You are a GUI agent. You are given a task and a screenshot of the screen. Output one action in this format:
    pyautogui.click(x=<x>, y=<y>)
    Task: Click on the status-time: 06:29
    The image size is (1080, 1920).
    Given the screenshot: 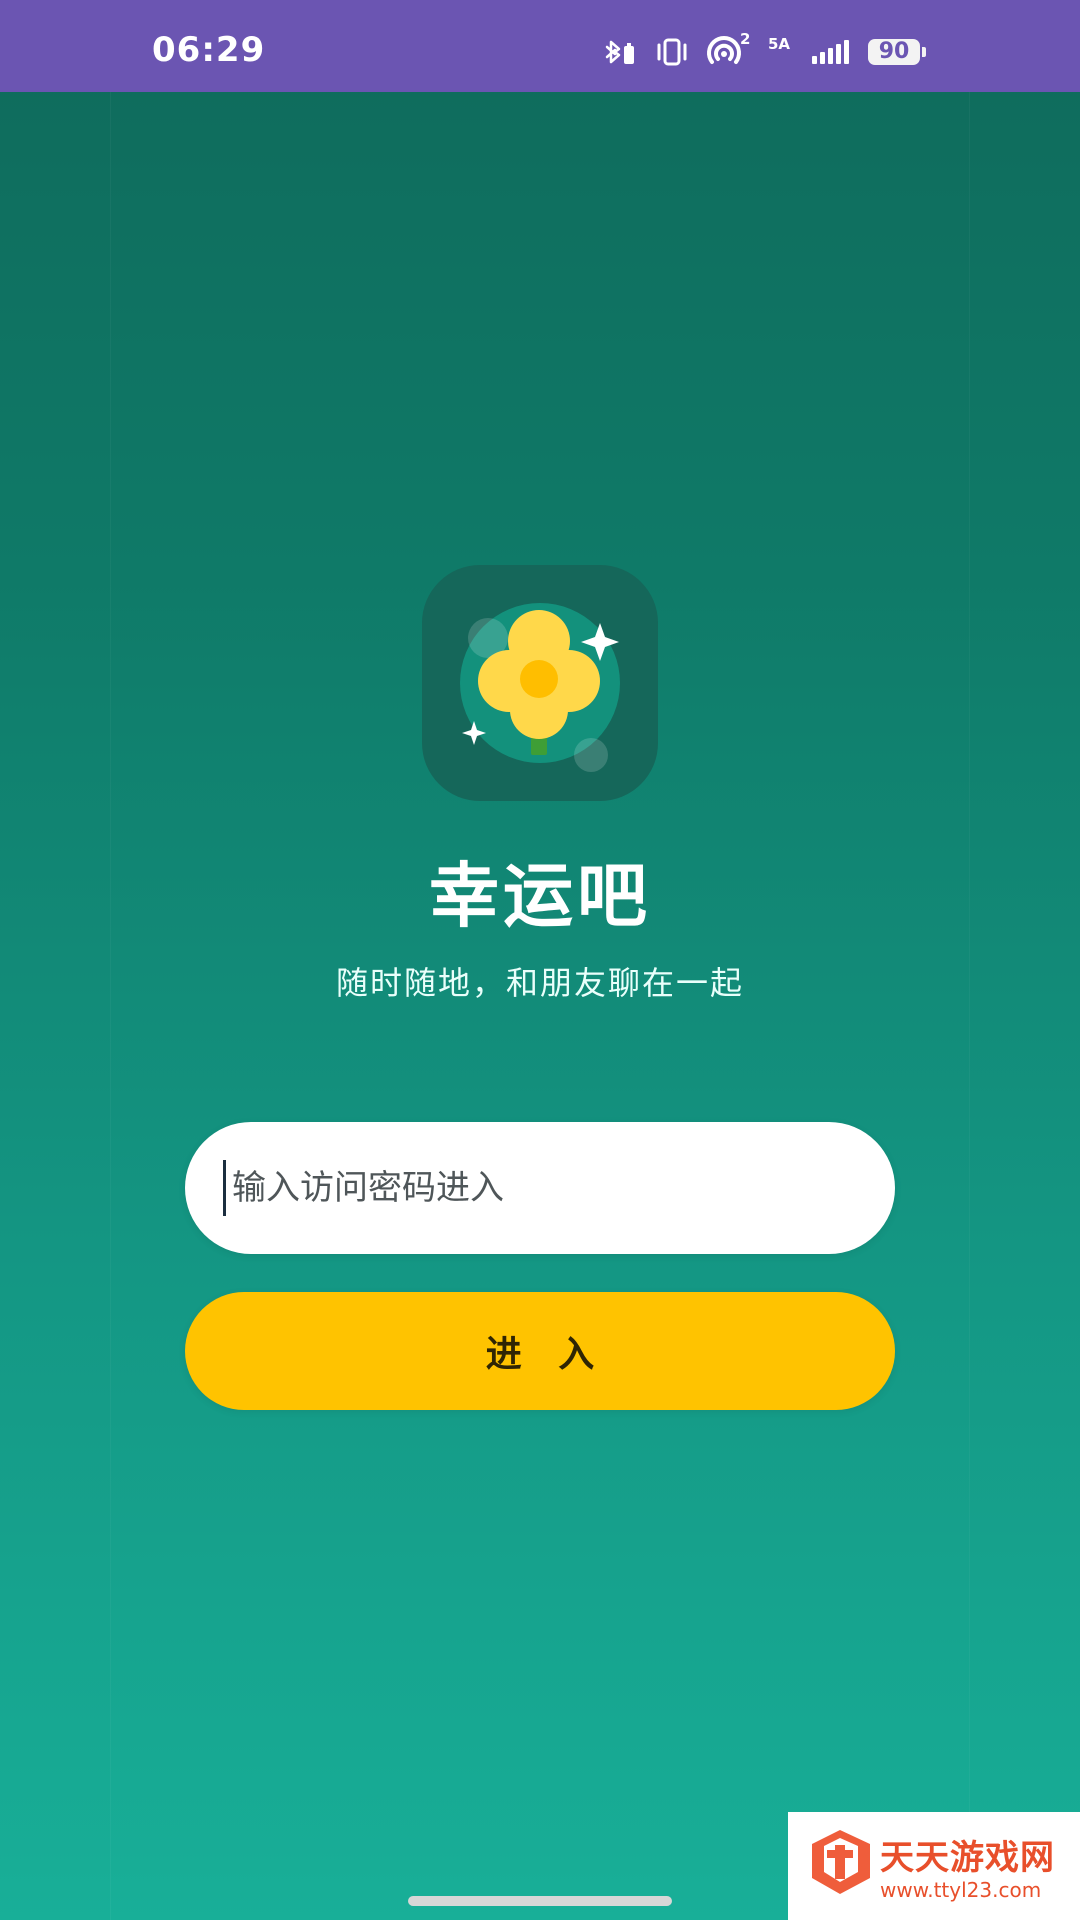 What is the action you would take?
    pyautogui.click(x=209, y=50)
    